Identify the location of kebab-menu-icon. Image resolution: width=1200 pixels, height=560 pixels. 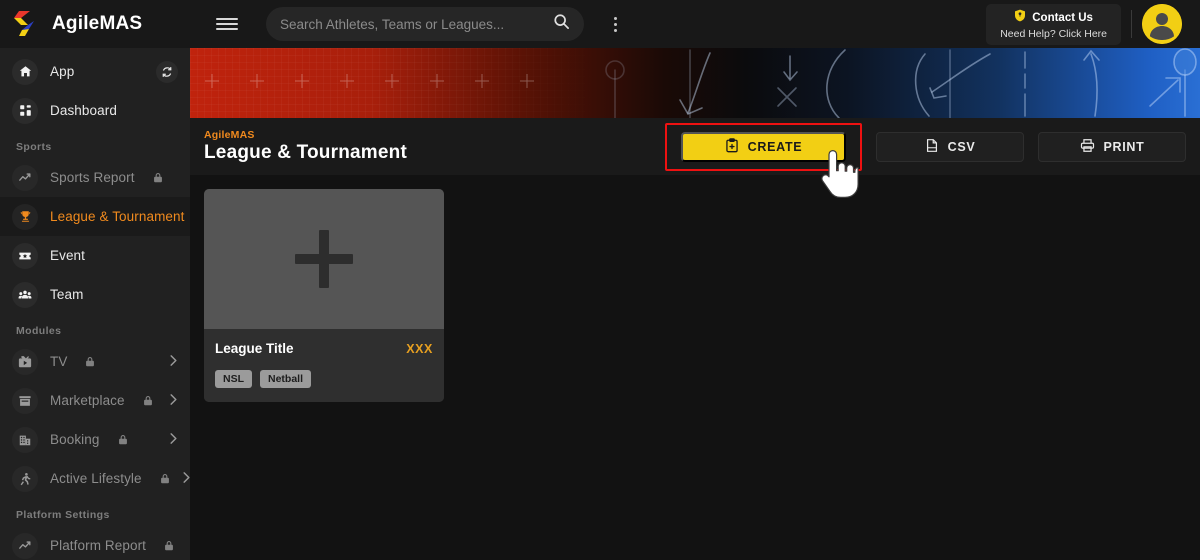
(615, 24).